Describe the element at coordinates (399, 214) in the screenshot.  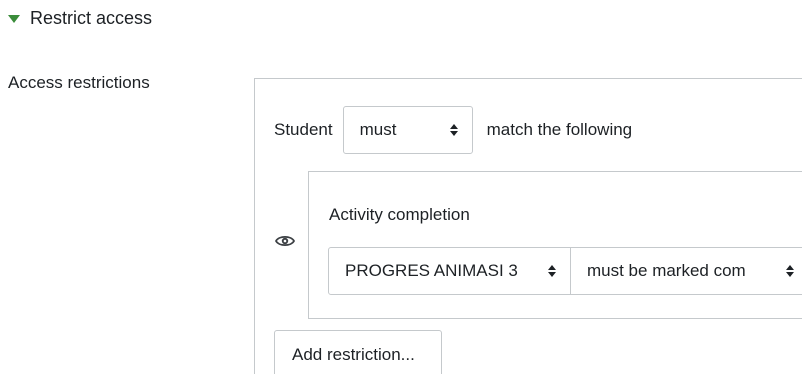
I see `condition-title: Activity completion` at that location.